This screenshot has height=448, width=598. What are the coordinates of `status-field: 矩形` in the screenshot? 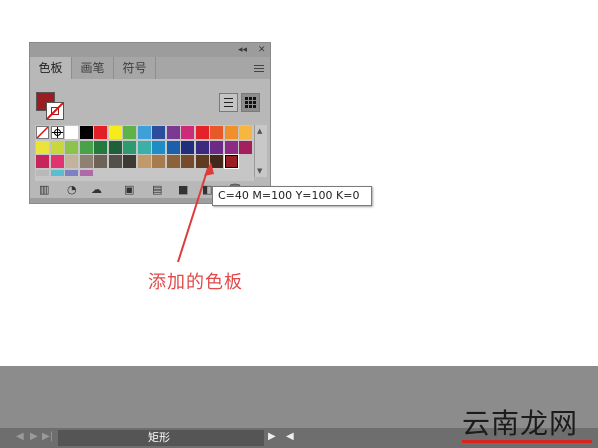 It's located at (161, 438).